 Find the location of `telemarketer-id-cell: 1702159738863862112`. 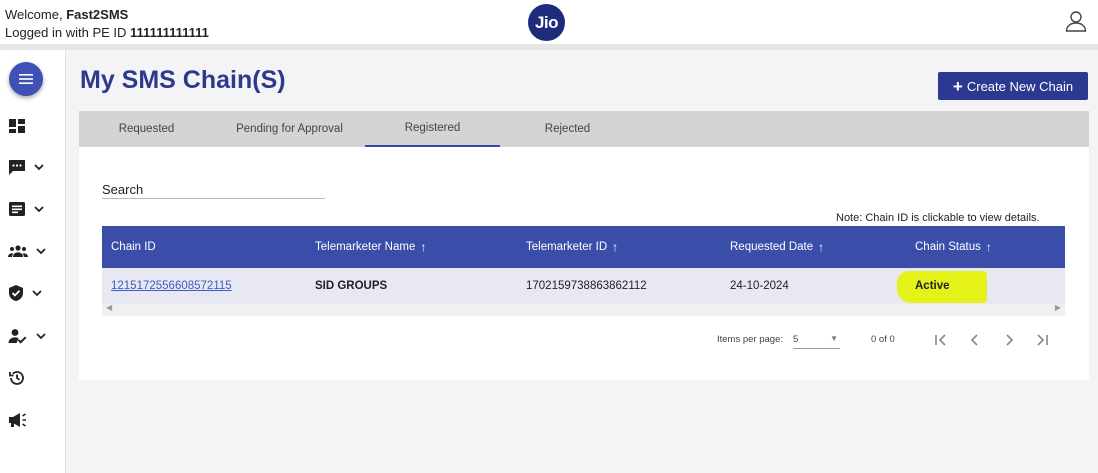

telemarketer-id-cell: 1702159738863862112 is located at coordinates (586, 286).